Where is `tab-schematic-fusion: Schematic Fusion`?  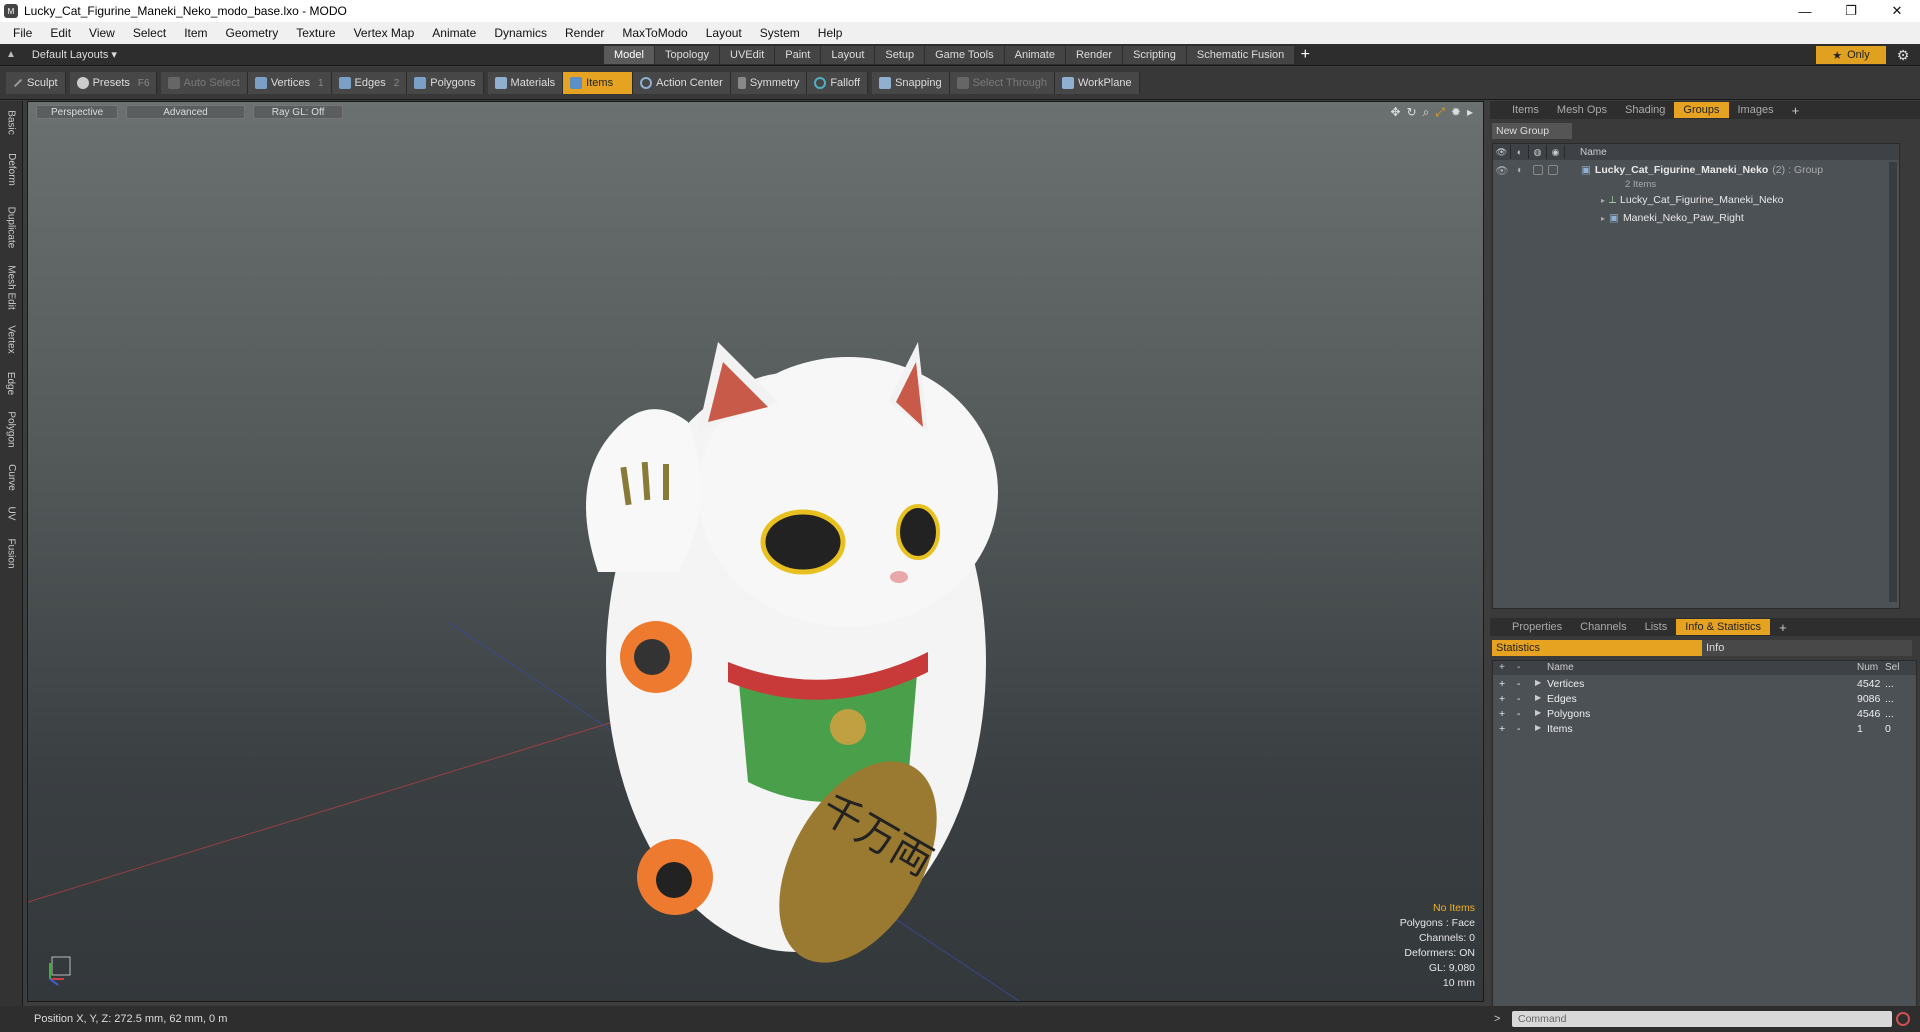
tab-schematic-fusion: Schematic Fusion is located at coordinates (1241, 55).